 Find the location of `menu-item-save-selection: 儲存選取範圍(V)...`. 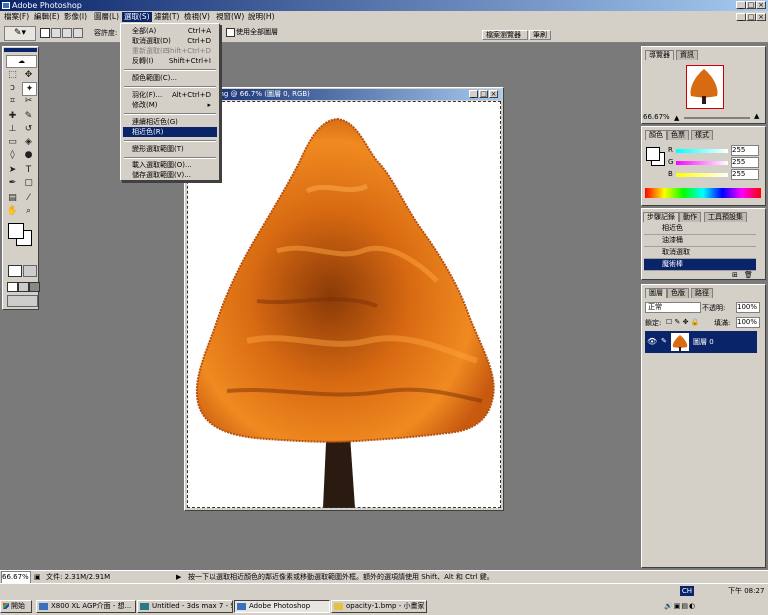

menu-item-save-selection: 儲存選取範圍(V)... is located at coordinates (170, 175).